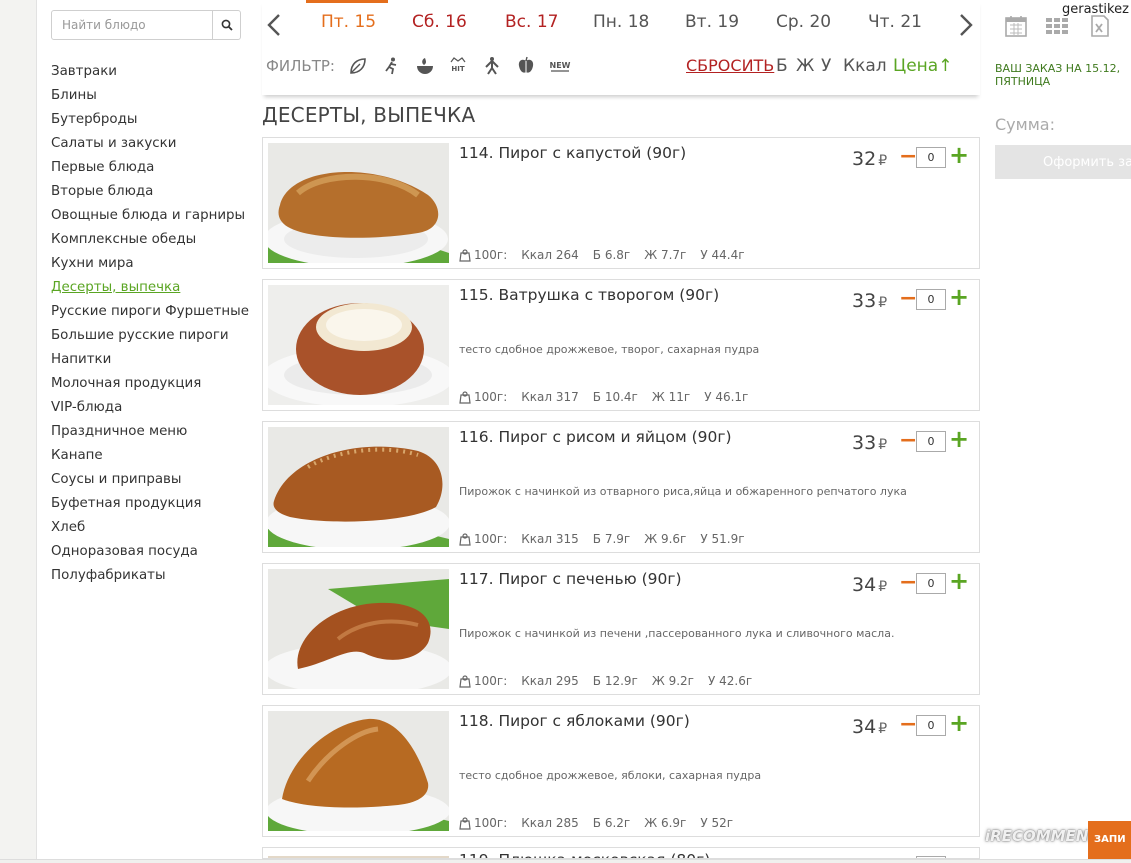 The height and width of the screenshot is (863, 1131). Describe the element at coordinates (150, 264) in the screenshot. I see `category-item: Кухни мира` at that location.